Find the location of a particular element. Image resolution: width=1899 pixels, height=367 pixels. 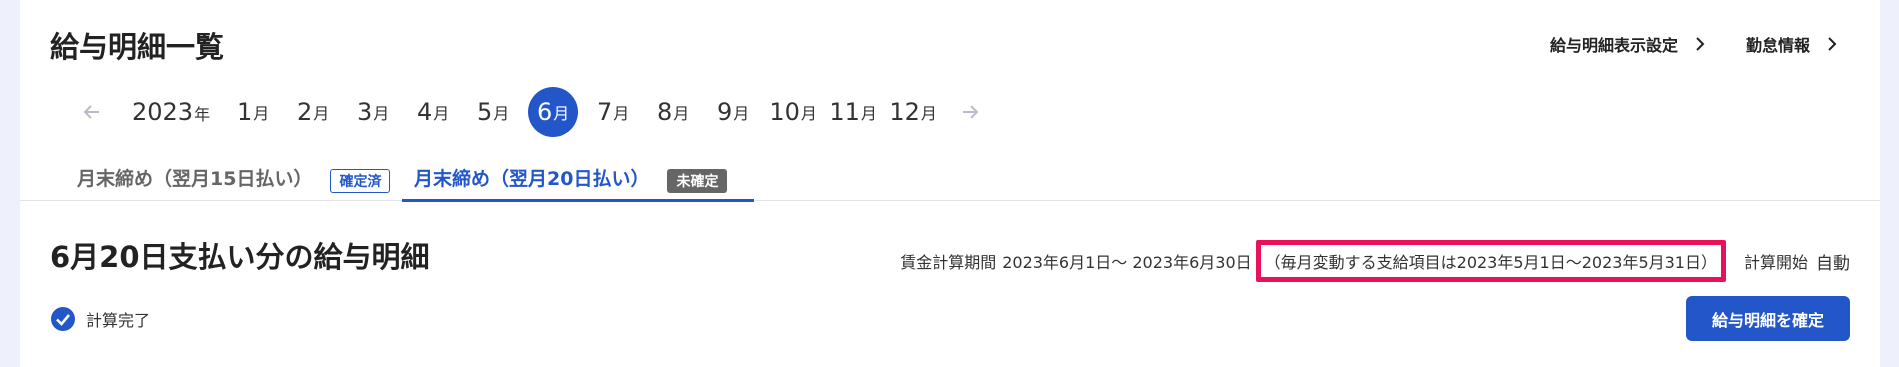

payslip-display-settings-label: 給与明細表示設定 is located at coordinates (1613, 45).